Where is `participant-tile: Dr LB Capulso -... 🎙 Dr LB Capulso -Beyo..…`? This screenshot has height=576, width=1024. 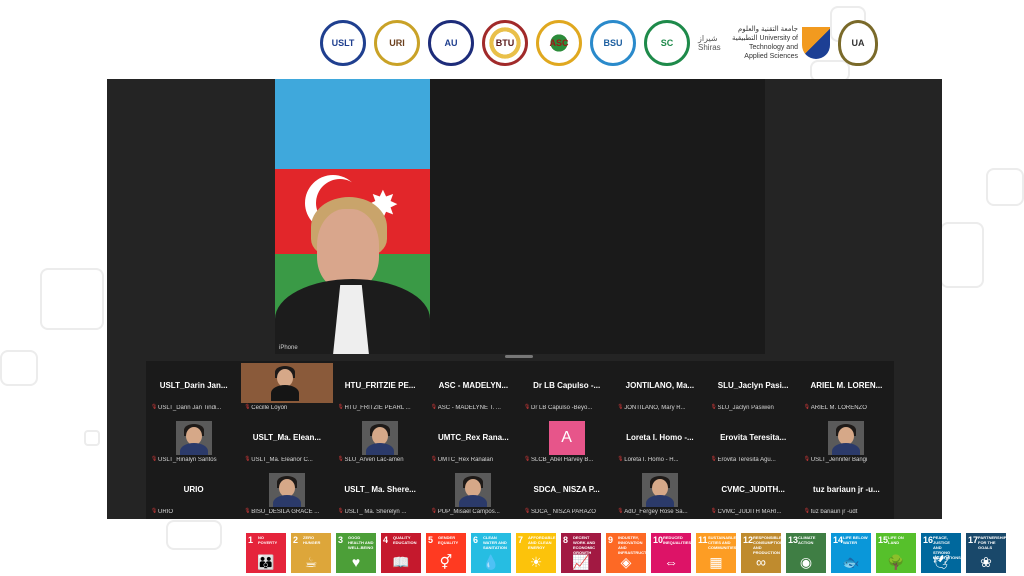
participant-tile: Dr LB Capulso -... 🎙 Dr LB Capulso -Beyo..… is located at coordinates (567, 388).